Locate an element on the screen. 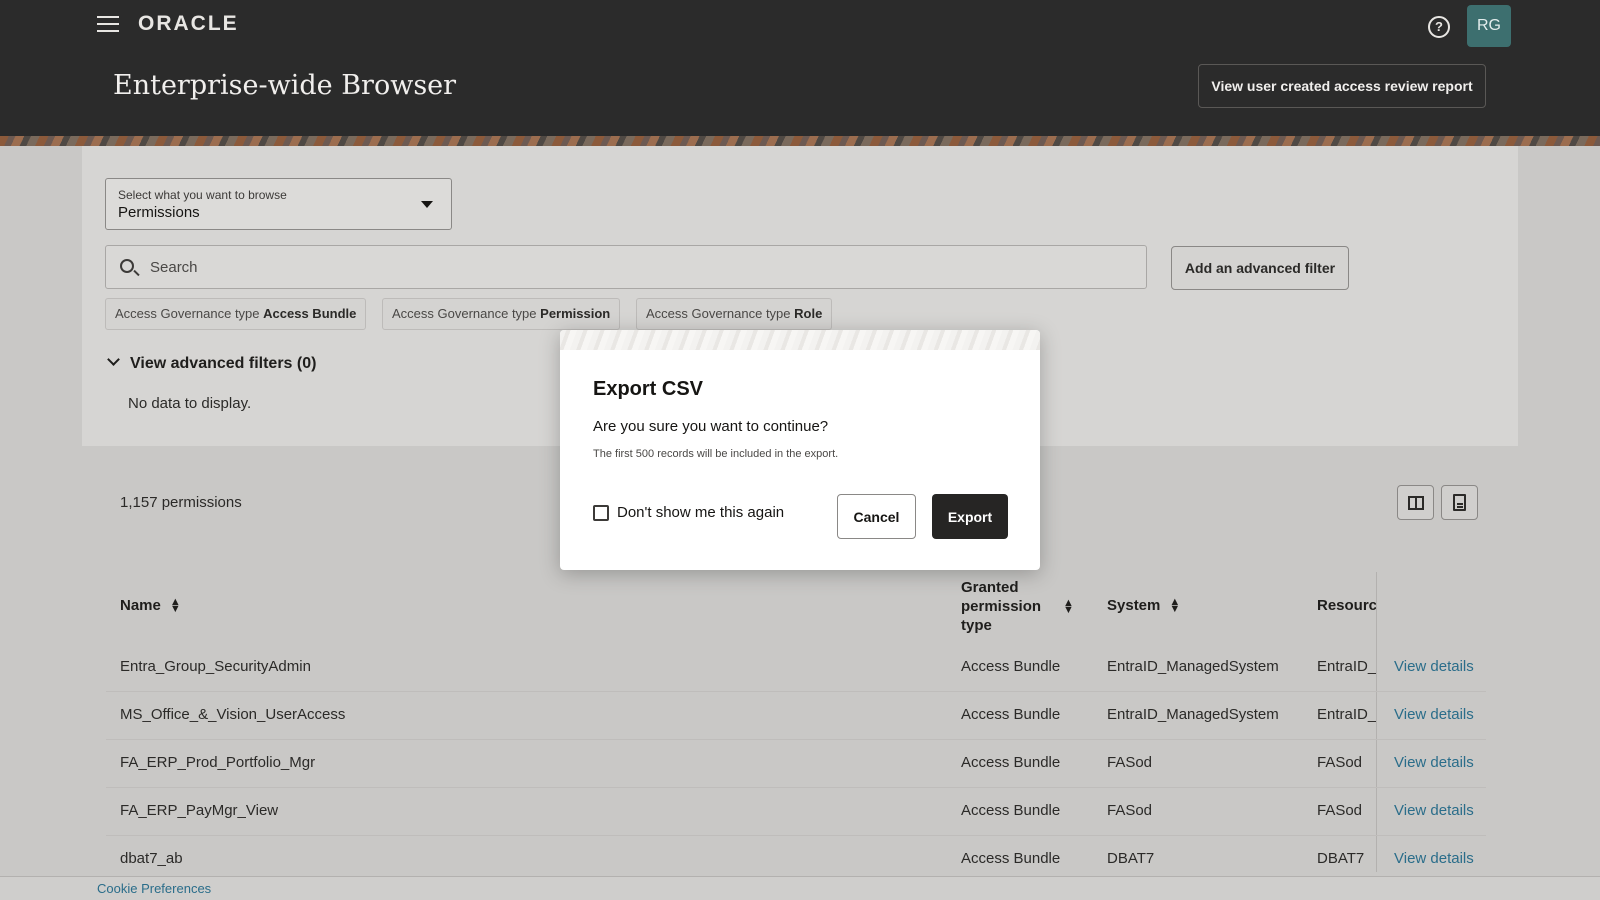 The image size is (1600, 900). advanced-filters-label: View advanced filters (0) is located at coordinates (223, 363).